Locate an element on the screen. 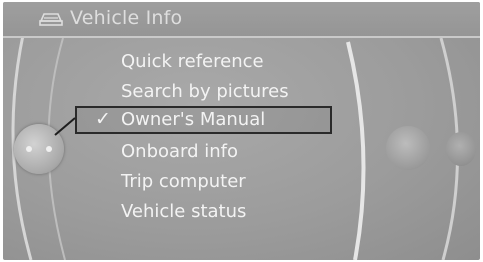  right-knob-icon is located at coordinates (408, 148).